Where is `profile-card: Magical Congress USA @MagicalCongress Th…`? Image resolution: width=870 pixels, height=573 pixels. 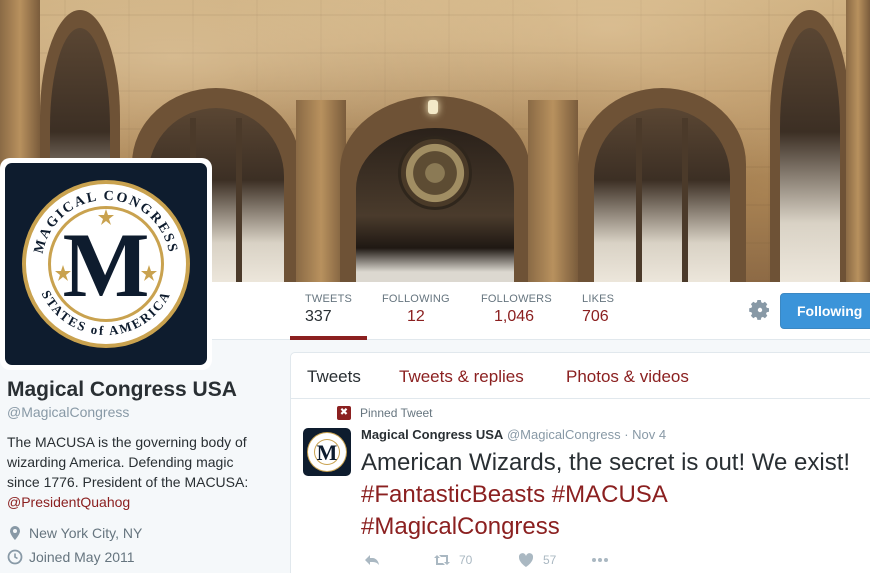
profile-card: Magical Congress USA @MagicalCongress Th… is located at coordinates (142, 474).